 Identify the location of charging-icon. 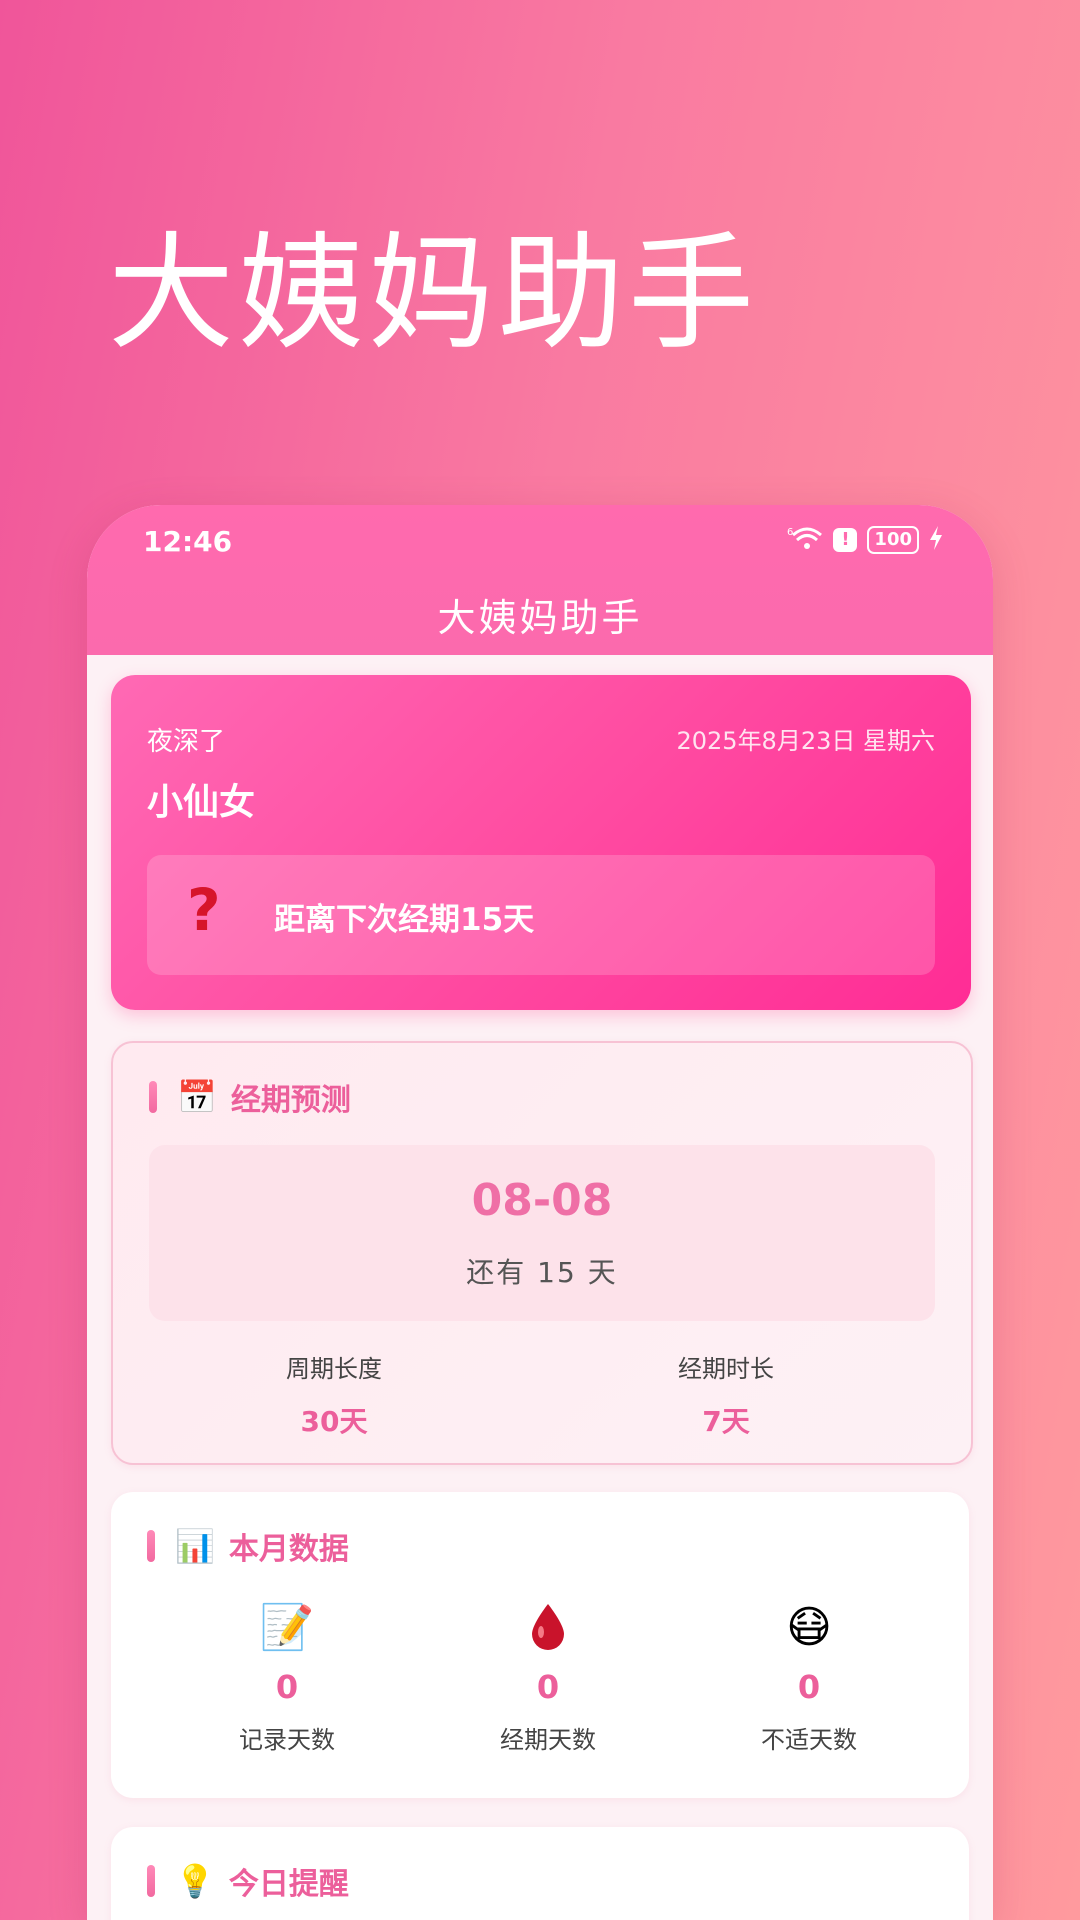
(936, 540).